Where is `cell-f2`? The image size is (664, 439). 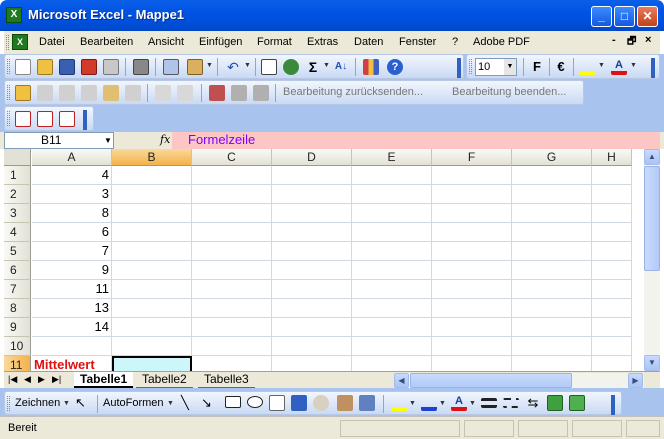
cell-f2 is located at coordinates (472, 194).